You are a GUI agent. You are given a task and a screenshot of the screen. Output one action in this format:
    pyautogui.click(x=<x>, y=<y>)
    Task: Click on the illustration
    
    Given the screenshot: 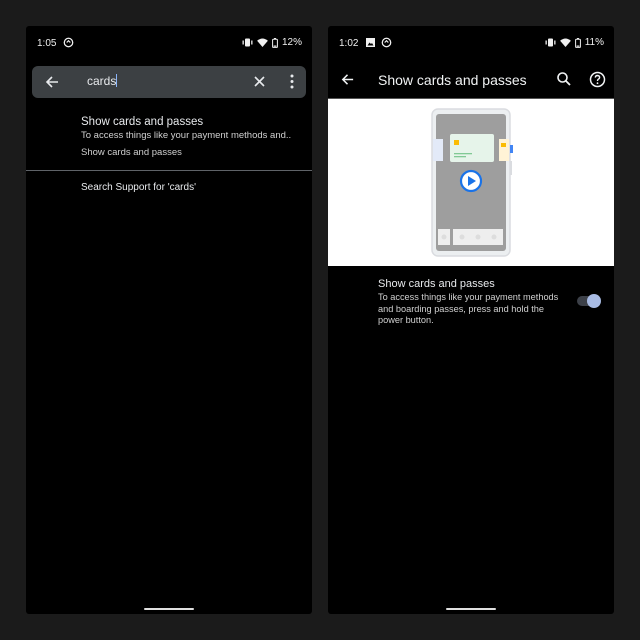 What is the action you would take?
    pyautogui.click(x=471, y=182)
    